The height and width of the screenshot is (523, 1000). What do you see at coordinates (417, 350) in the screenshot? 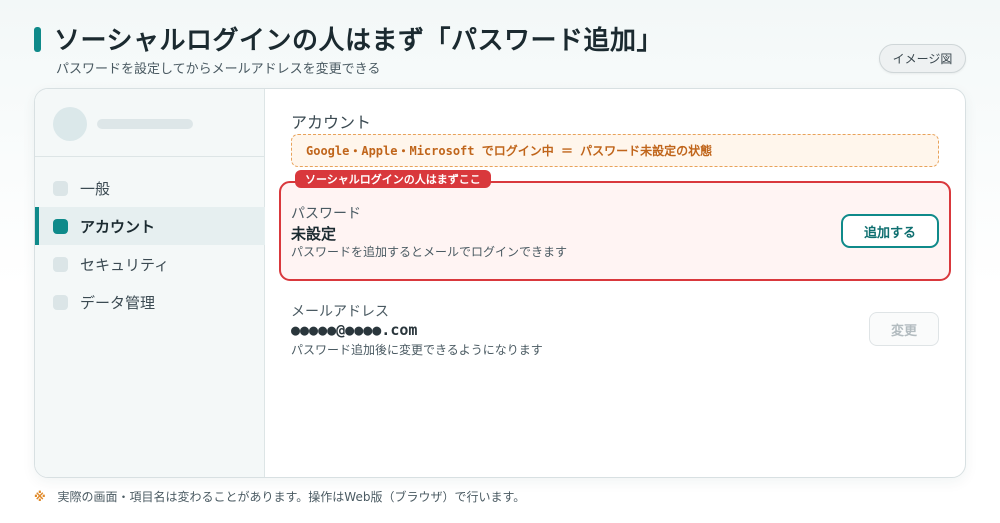
I see `email-description: パスワード追加後に変更できるようになります` at bounding box center [417, 350].